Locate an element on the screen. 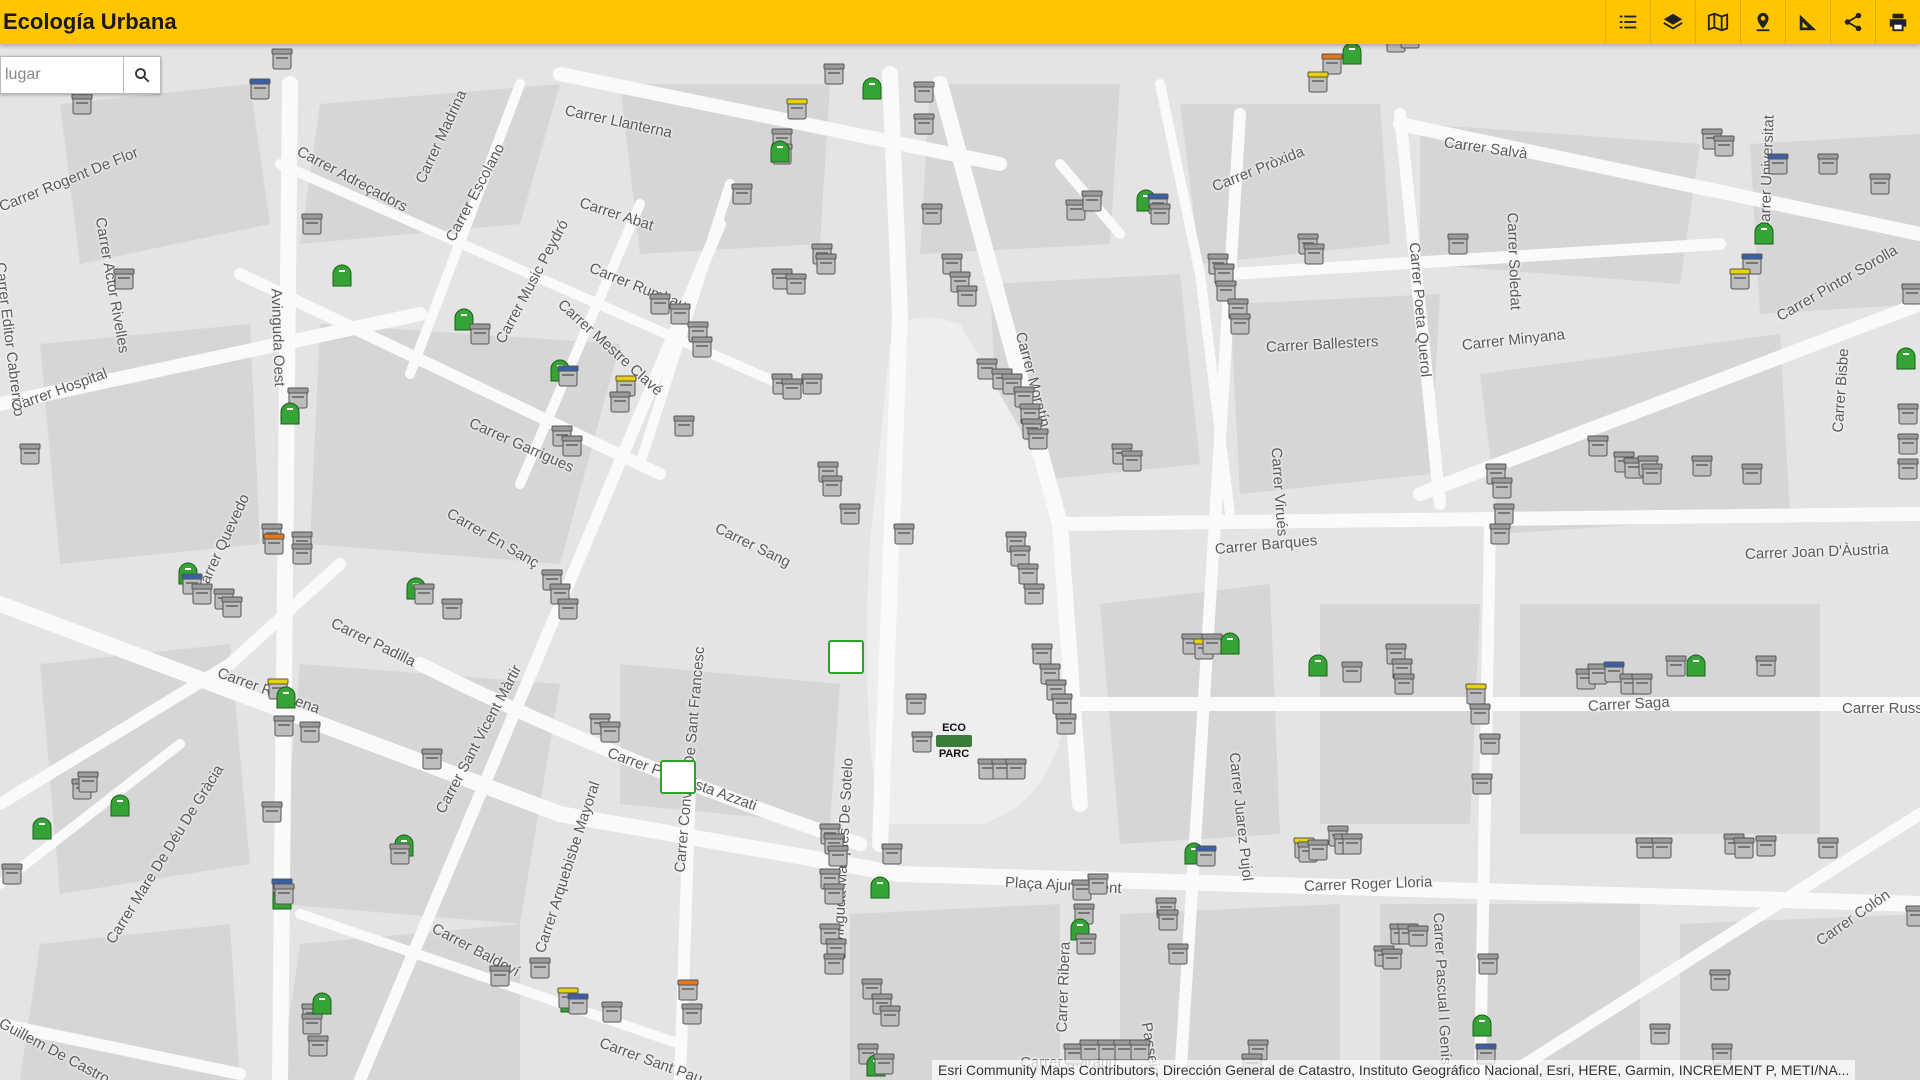  search-button is located at coordinates (142, 75).